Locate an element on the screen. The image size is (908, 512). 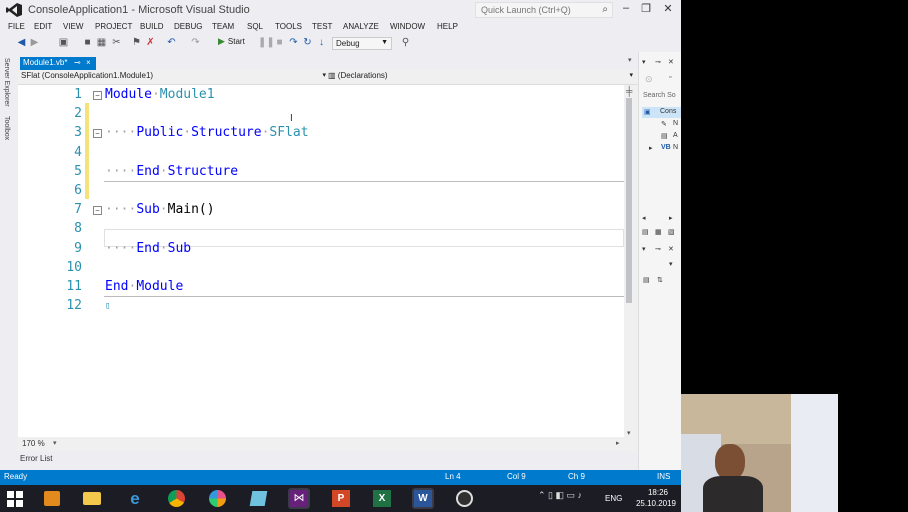
expand-icon: ▸ is located at coordinates (651, 148).